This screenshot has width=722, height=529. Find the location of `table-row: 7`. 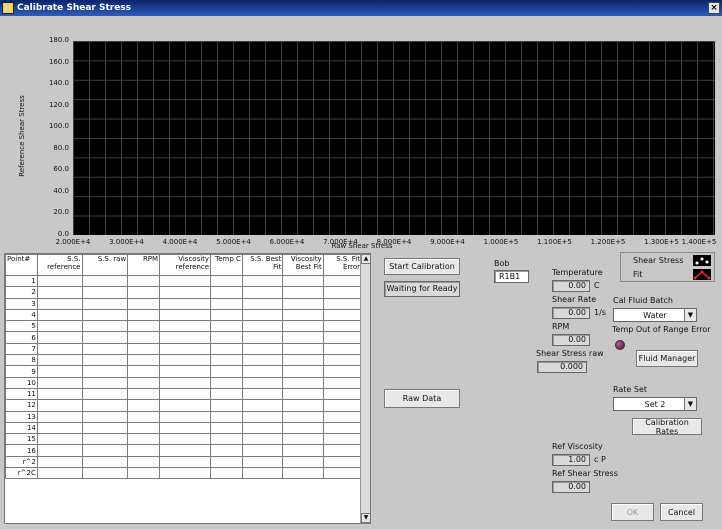

table-row: 7 is located at coordinates (184, 349).